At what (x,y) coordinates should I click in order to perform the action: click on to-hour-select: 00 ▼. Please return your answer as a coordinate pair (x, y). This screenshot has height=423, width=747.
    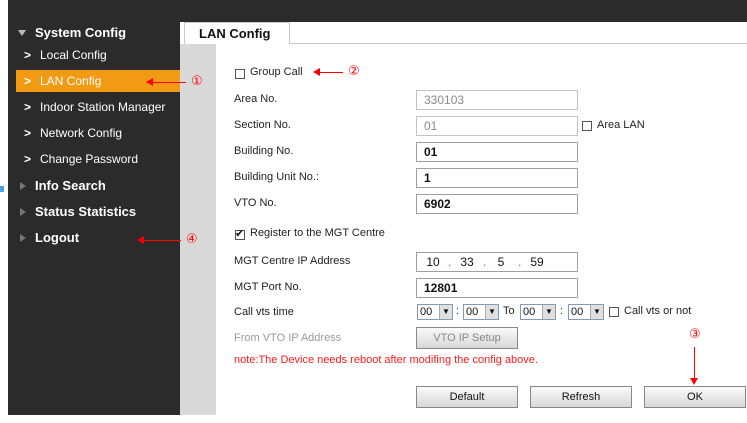
    Looking at the image, I should click on (538, 312).